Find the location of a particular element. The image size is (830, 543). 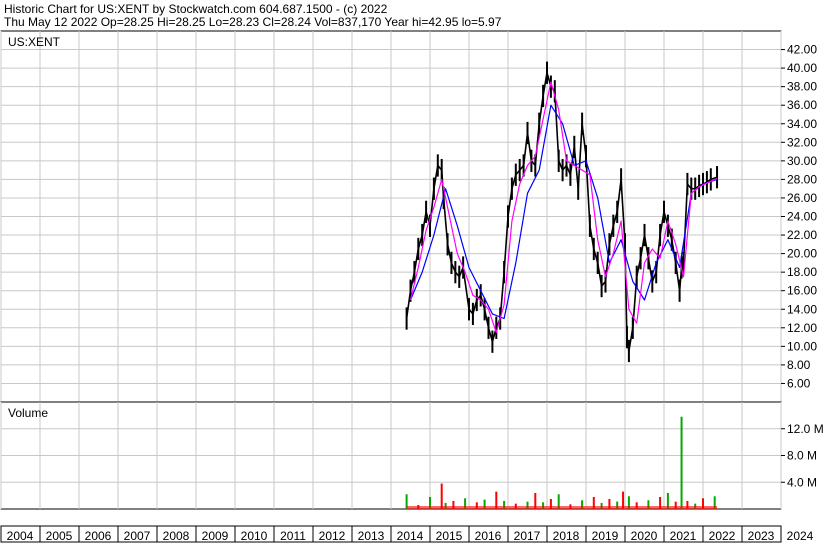

time-axis-label: 2011 is located at coordinates (293, 536).